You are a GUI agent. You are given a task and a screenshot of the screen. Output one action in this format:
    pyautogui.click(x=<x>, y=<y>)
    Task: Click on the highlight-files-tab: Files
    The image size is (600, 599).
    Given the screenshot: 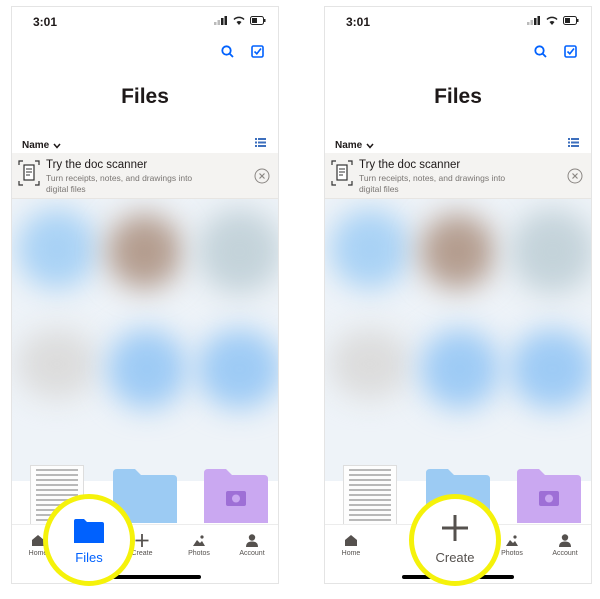 What is the action you would take?
    pyautogui.click(x=89, y=540)
    